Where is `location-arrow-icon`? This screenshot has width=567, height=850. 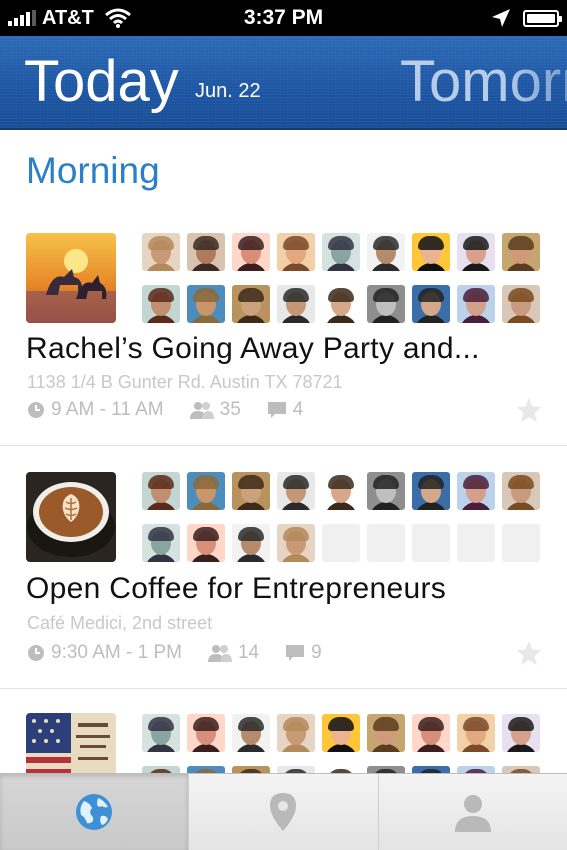 location-arrow-icon is located at coordinates (501, 18).